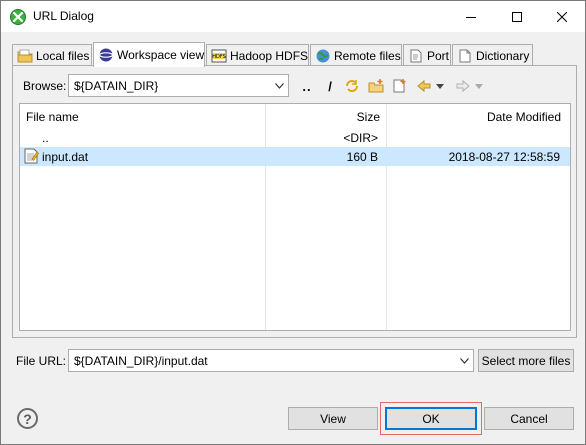  I want to click on refresh-button, so click(352, 86).